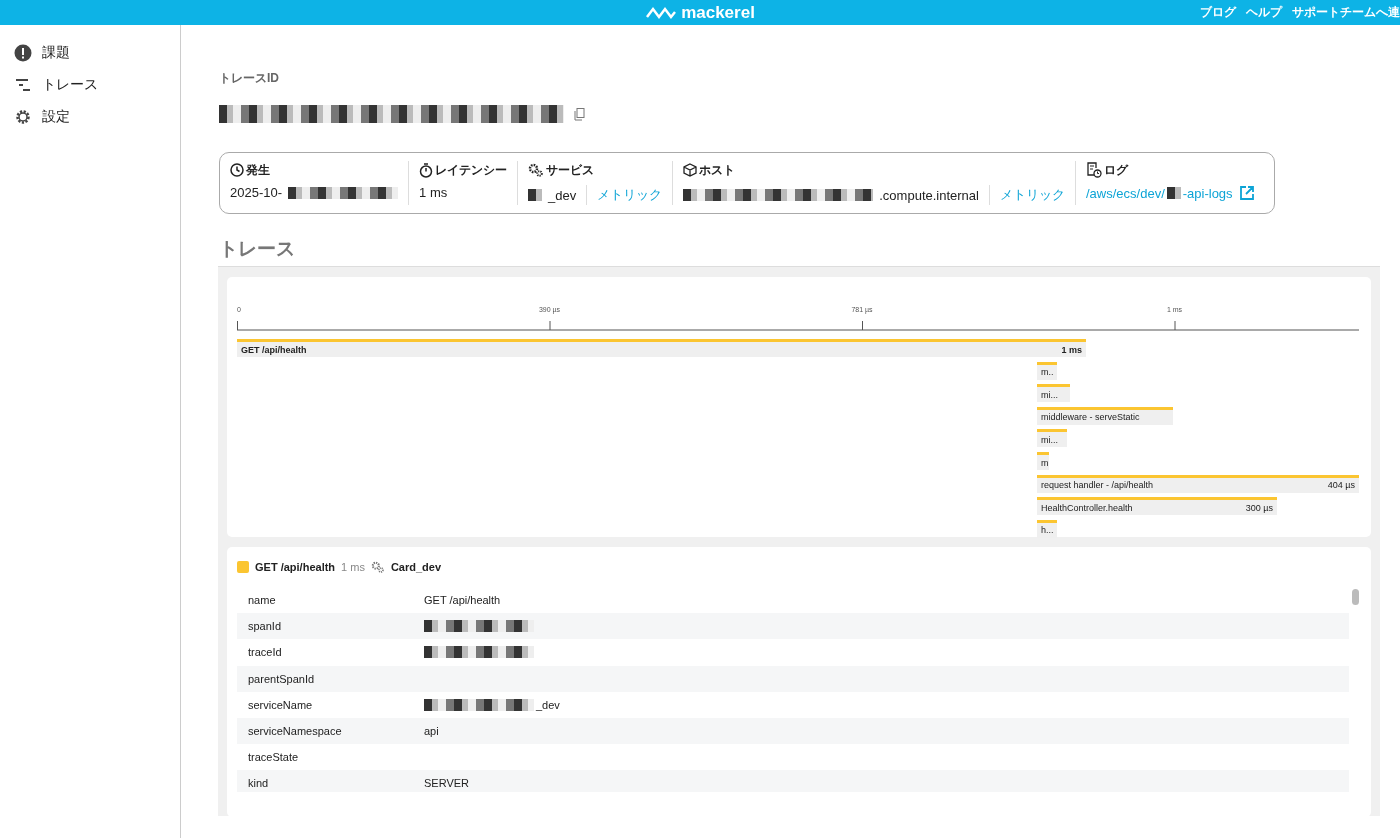 The height and width of the screenshot is (838, 1400). I want to click on span-name: request handler - /api/health, so click(1097, 485).